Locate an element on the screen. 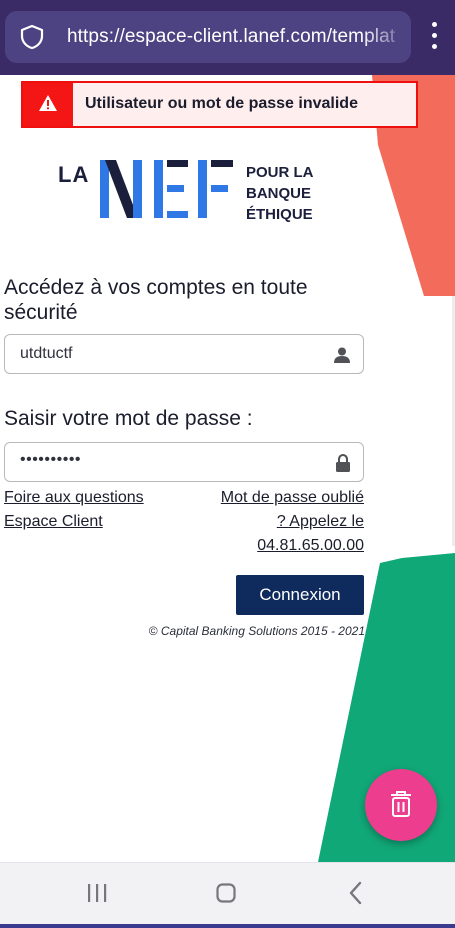 This screenshot has width=455, height=928. recents-icon is located at coordinates (97, 893).